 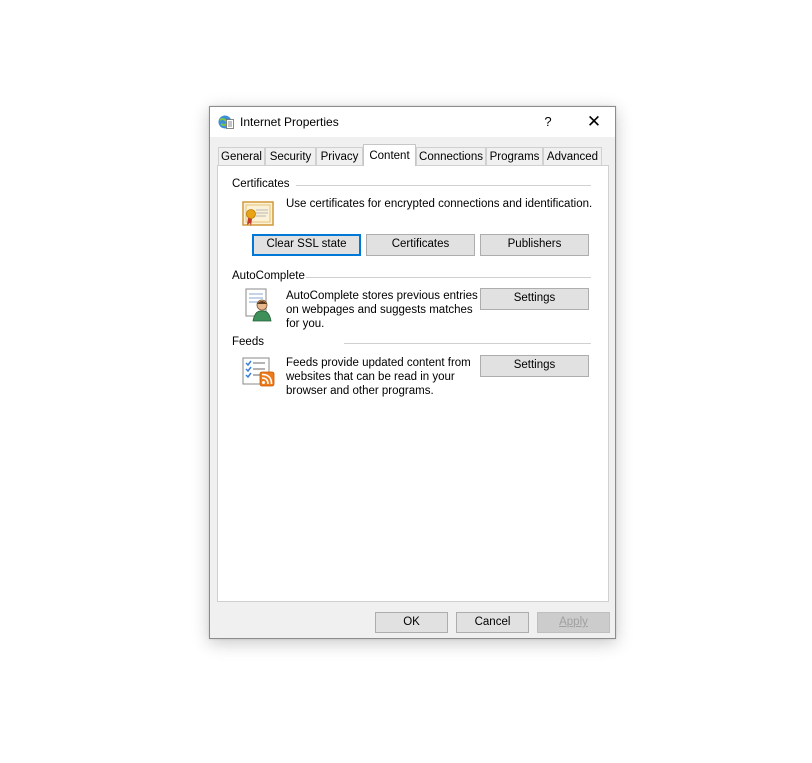 I want to click on autocomplete-settings-button: Settings, so click(x=534, y=299).